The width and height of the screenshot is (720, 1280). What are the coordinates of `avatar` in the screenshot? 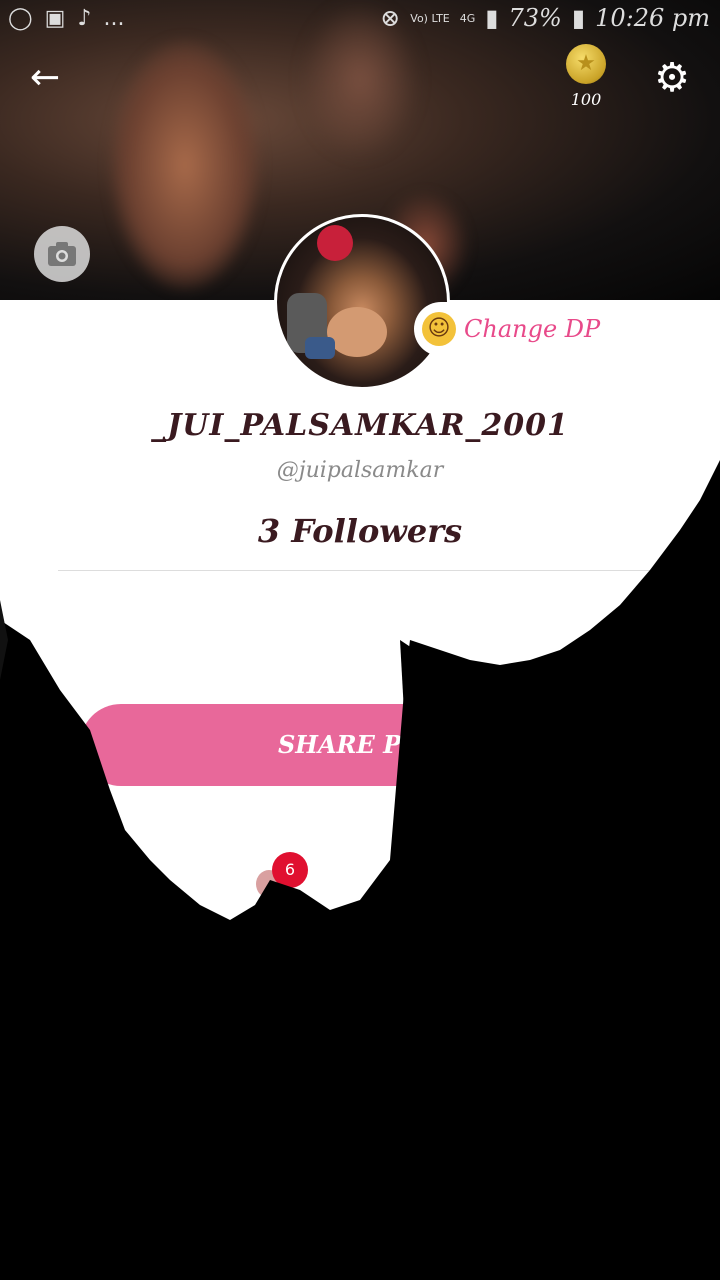 It's located at (362, 302).